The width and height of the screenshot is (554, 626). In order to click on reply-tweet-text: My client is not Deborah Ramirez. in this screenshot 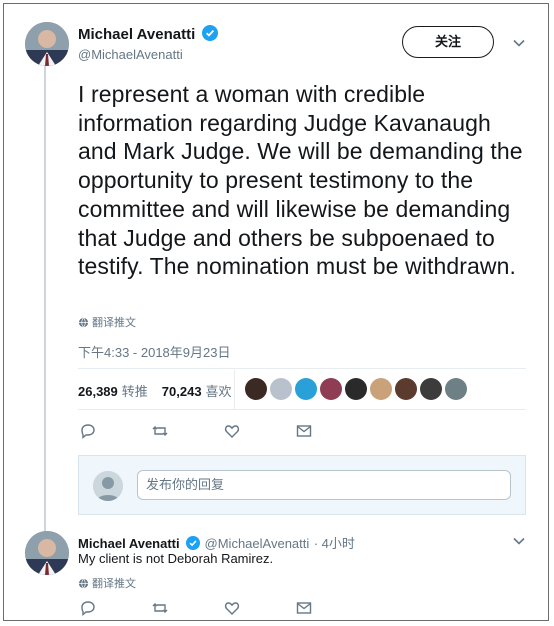, I will do `click(176, 558)`.